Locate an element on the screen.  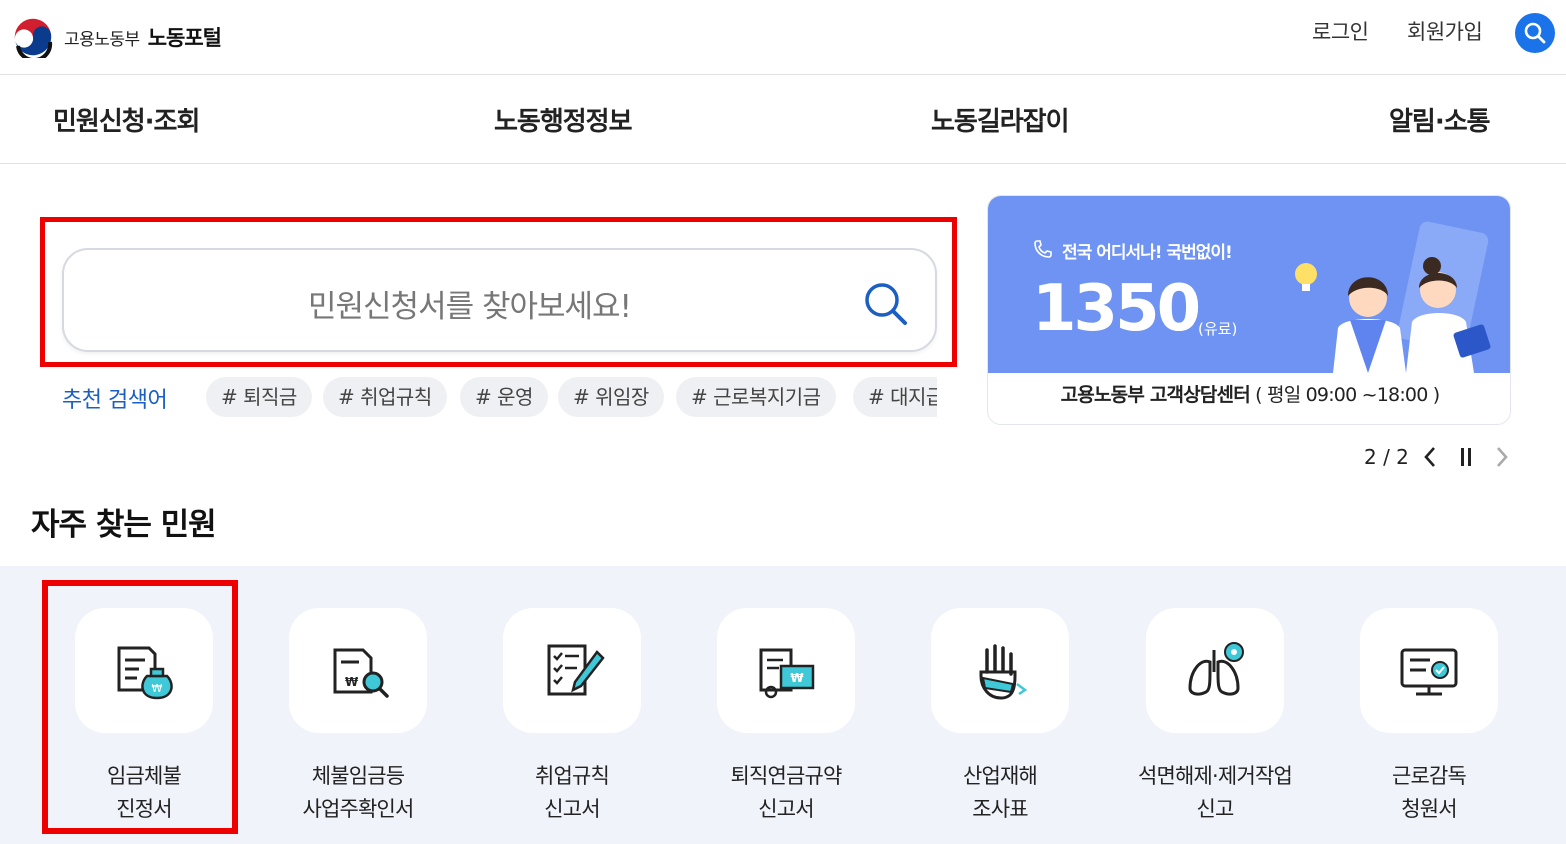
keyword-chip: # 퇴직금 is located at coordinates (259, 397).